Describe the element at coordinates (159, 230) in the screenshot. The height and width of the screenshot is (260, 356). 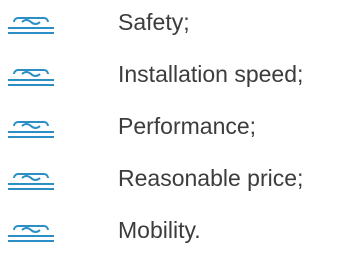
I see `list-item-label: Mobility.` at that location.